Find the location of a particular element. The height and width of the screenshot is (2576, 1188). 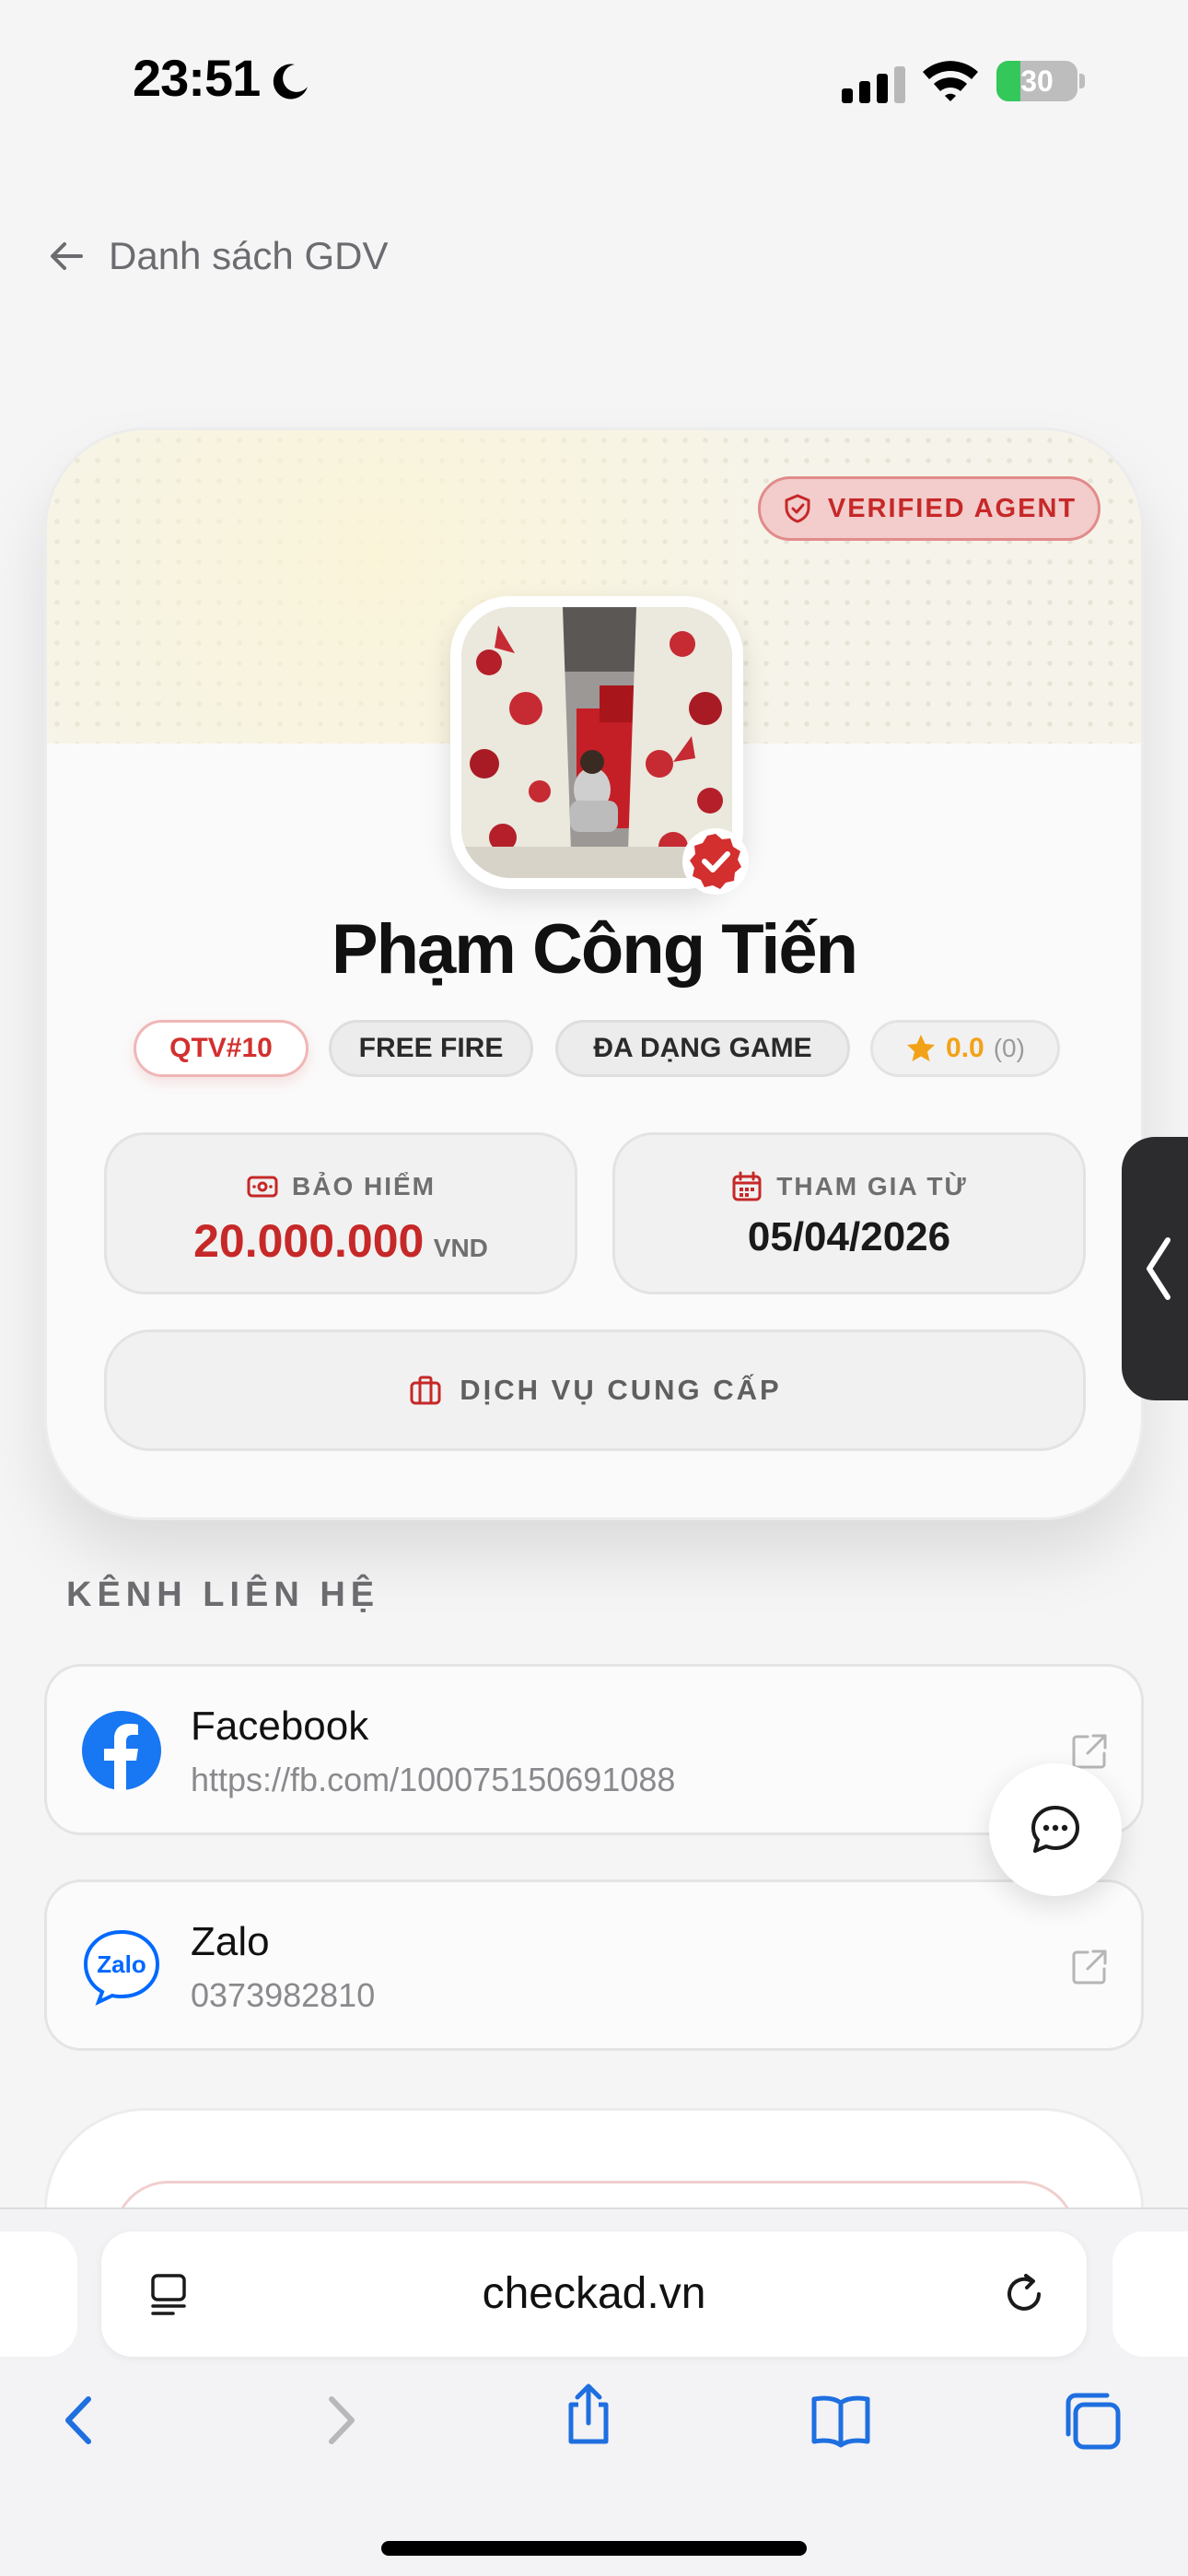

services-button: DỊCH VỤ CUNG CẤP is located at coordinates (595, 1390).